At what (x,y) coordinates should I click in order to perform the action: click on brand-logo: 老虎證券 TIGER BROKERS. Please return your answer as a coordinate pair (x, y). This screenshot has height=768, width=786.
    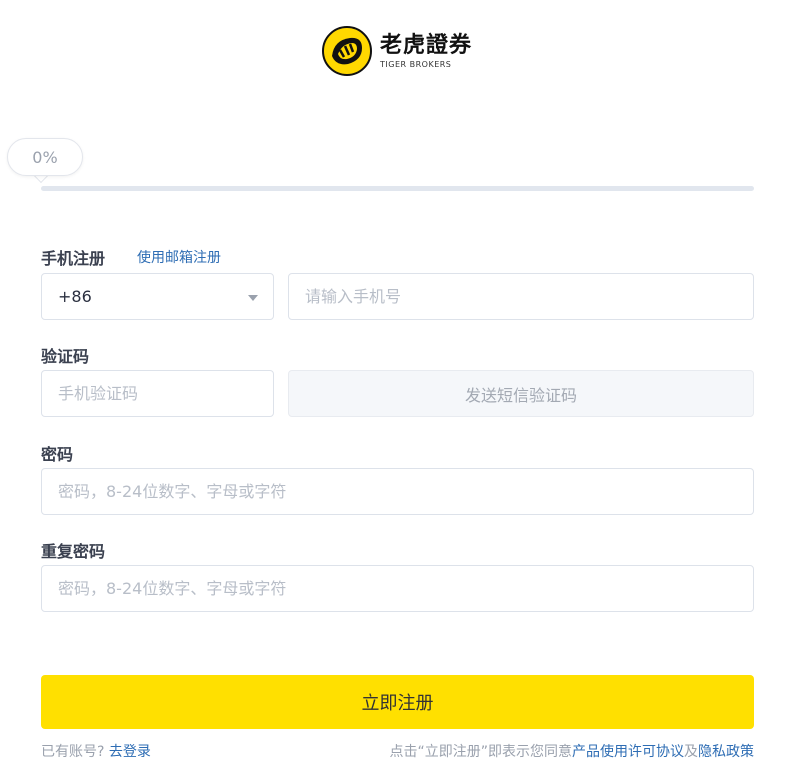
    Looking at the image, I should click on (397, 51).